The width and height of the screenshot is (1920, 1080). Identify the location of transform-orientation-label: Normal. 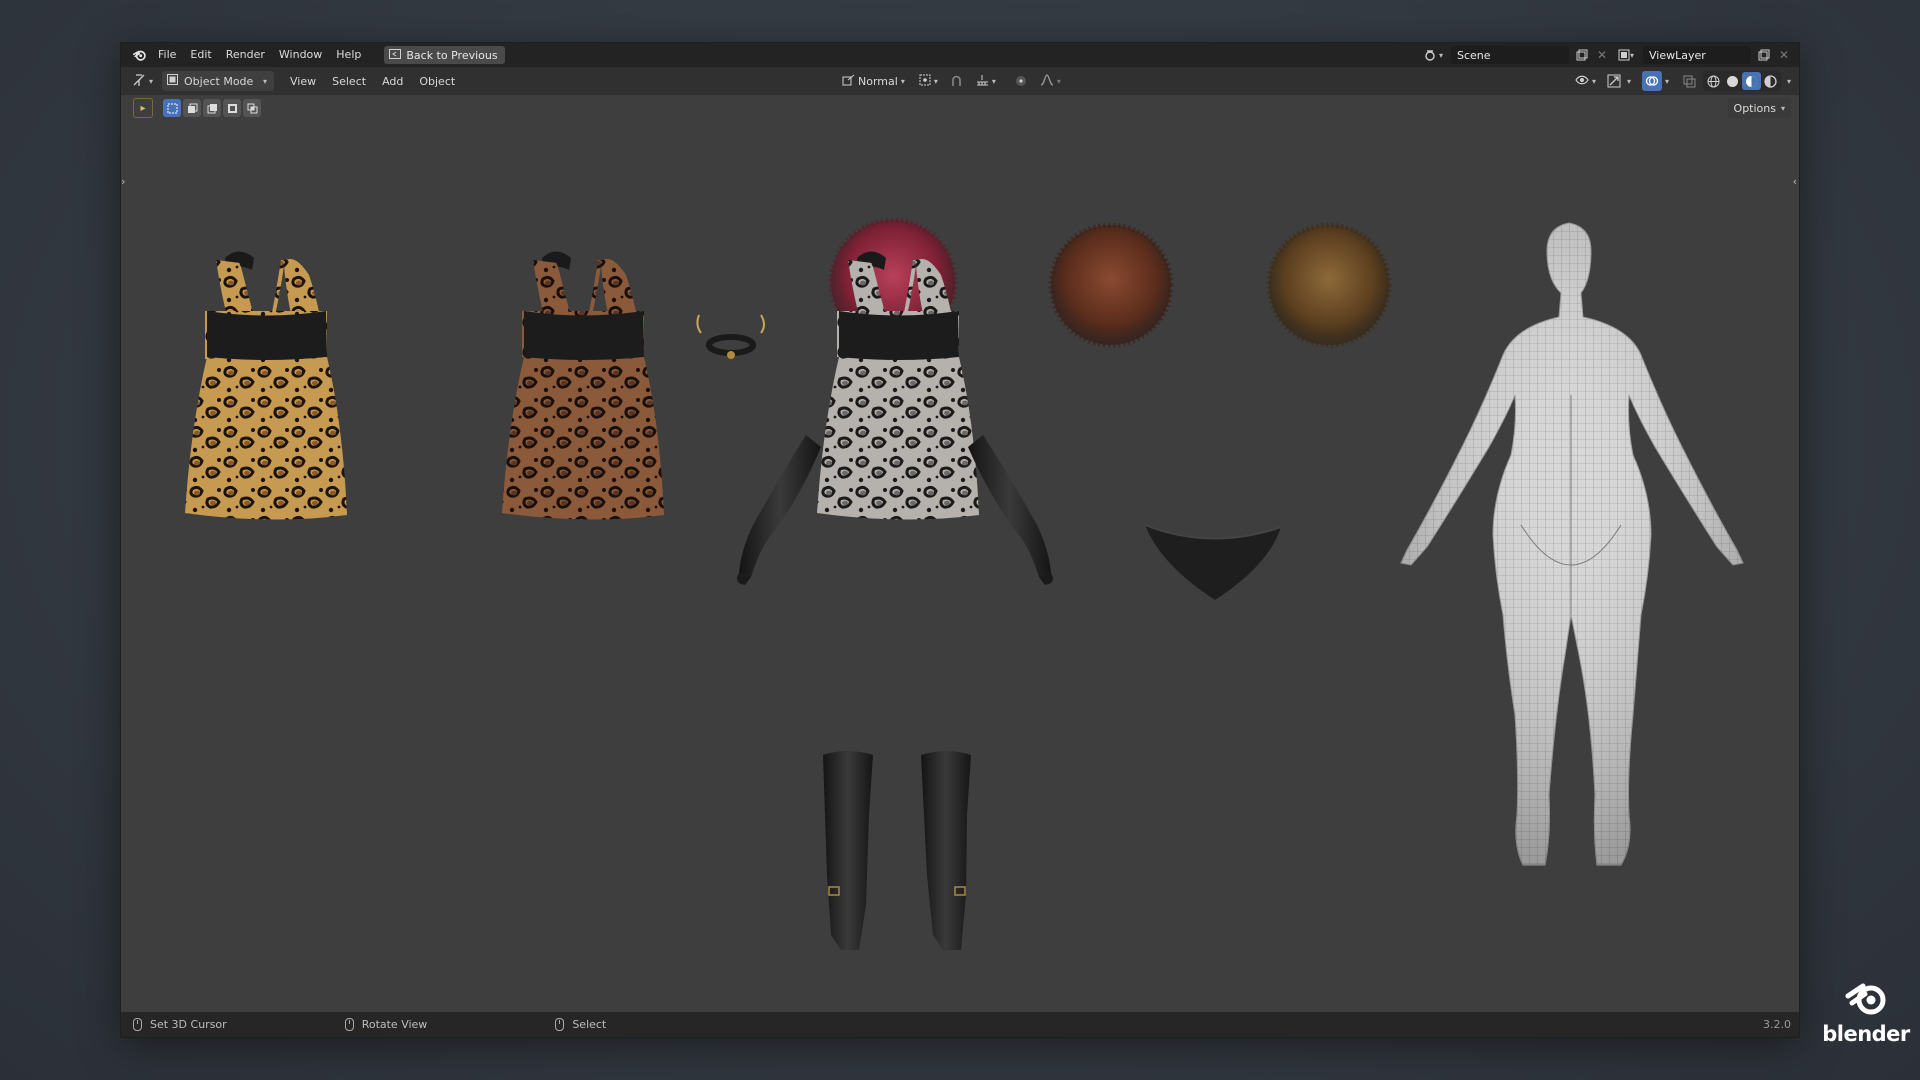
(878, 81).